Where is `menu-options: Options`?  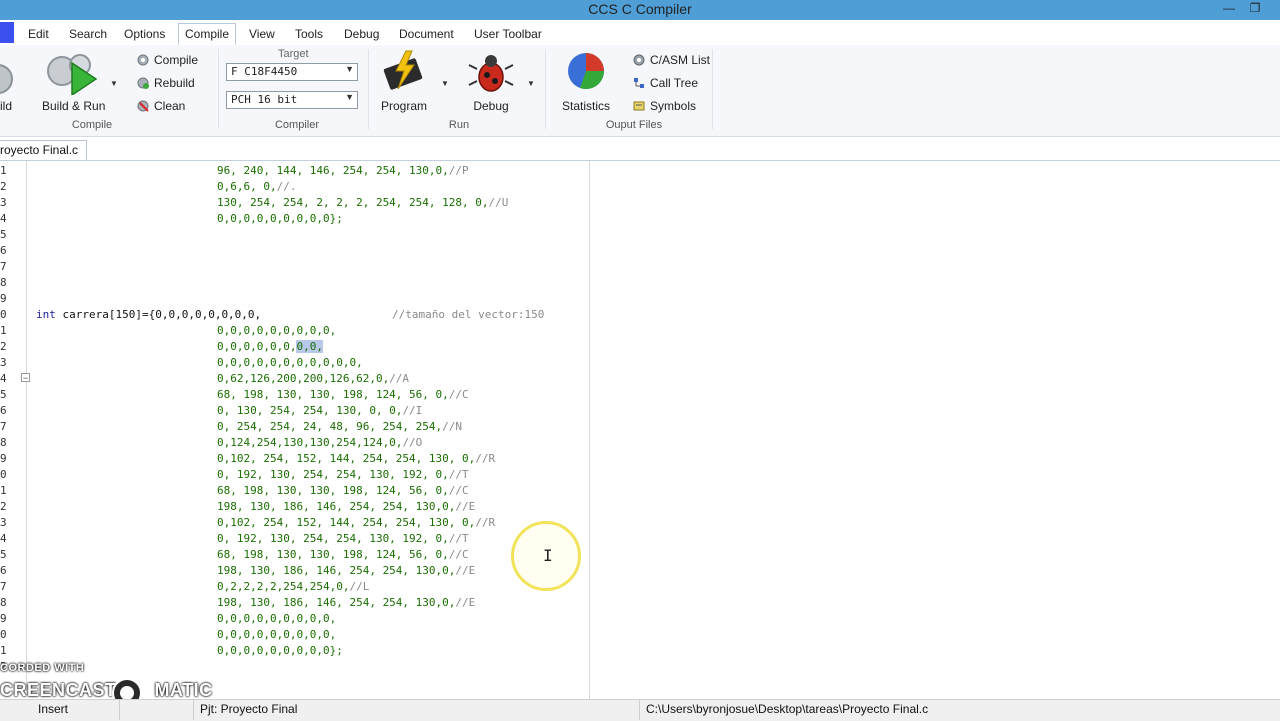 menu-options: Options is located at coordinates (144, 34).